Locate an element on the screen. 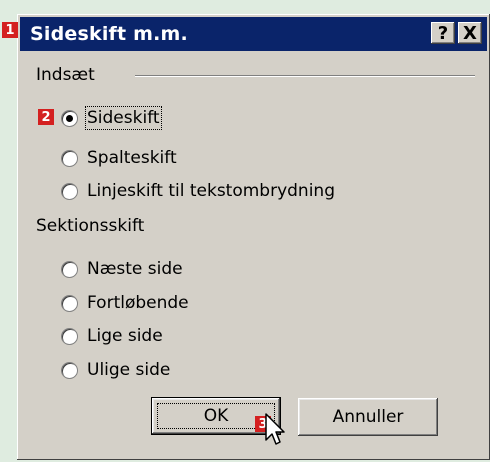 The image size is (490, 462). radio-text-wrapping-break: Linjeskift til tekstombrydning is located at coordinates (198, 191).